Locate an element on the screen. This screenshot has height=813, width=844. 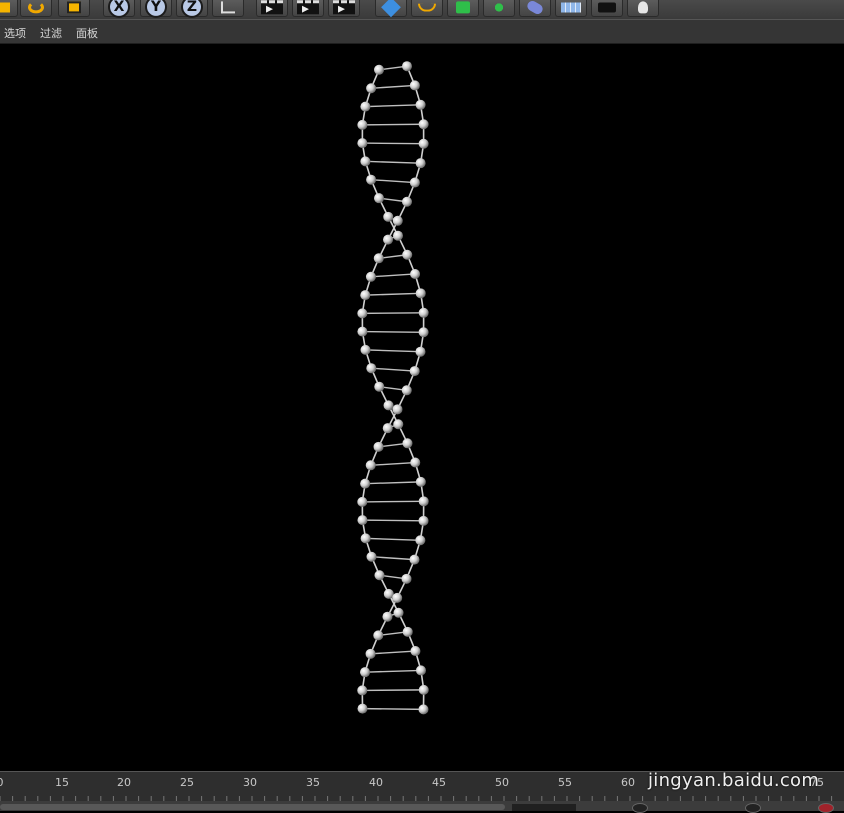
camera-icon is located at coordinates (607, 7).